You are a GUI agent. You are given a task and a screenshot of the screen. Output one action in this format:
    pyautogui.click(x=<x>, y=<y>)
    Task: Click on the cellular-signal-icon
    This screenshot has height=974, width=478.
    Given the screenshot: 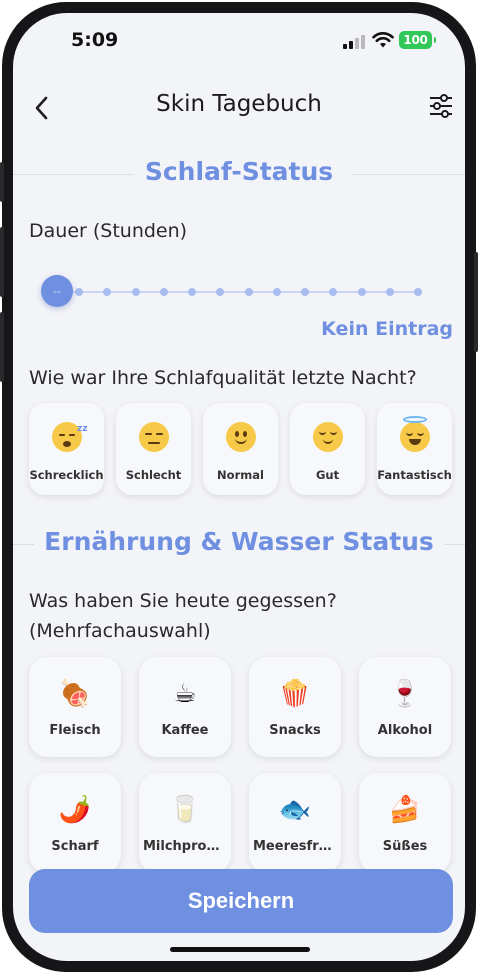 What is the action you would take?
    pyautogui.click(x=354, y=42)
    